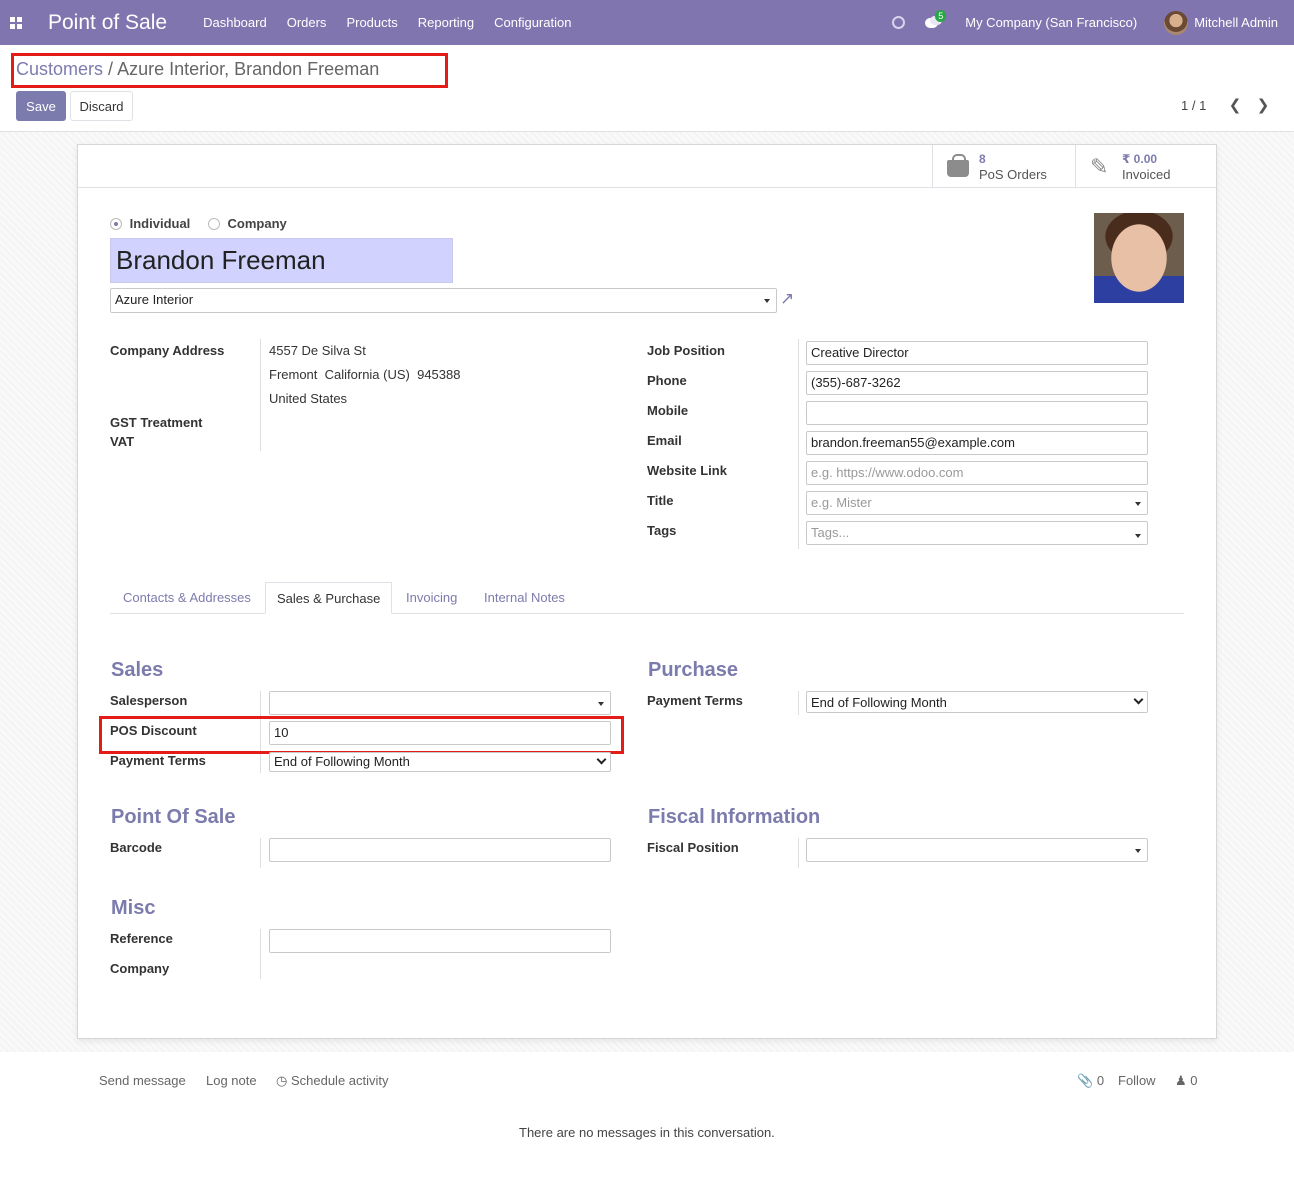 This screenshot has width=1294, height=1204. Describe the element at coordinates (281, 260) in the screenshot. I see `partner-name-input: Brandon Freeman` at that location.